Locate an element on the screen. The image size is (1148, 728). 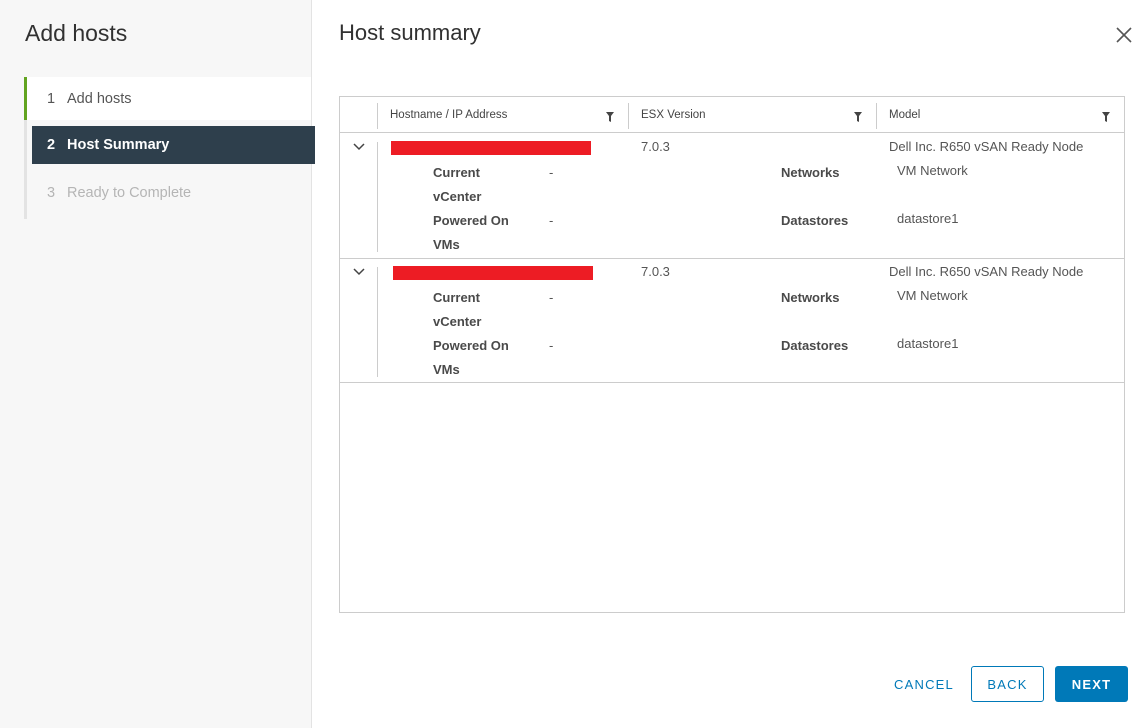
grid-footer-separator is located at coordinates (732, 382).